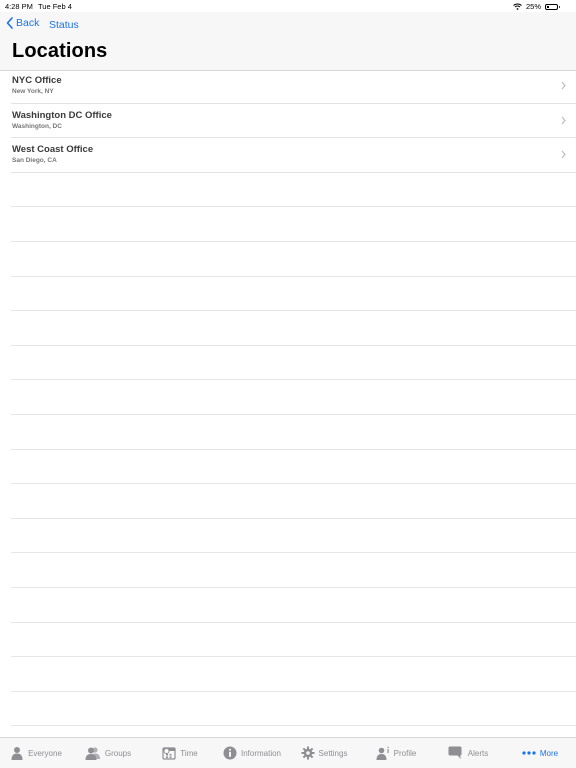  I want to click on location-city: New York, NY, so click(33, 91).